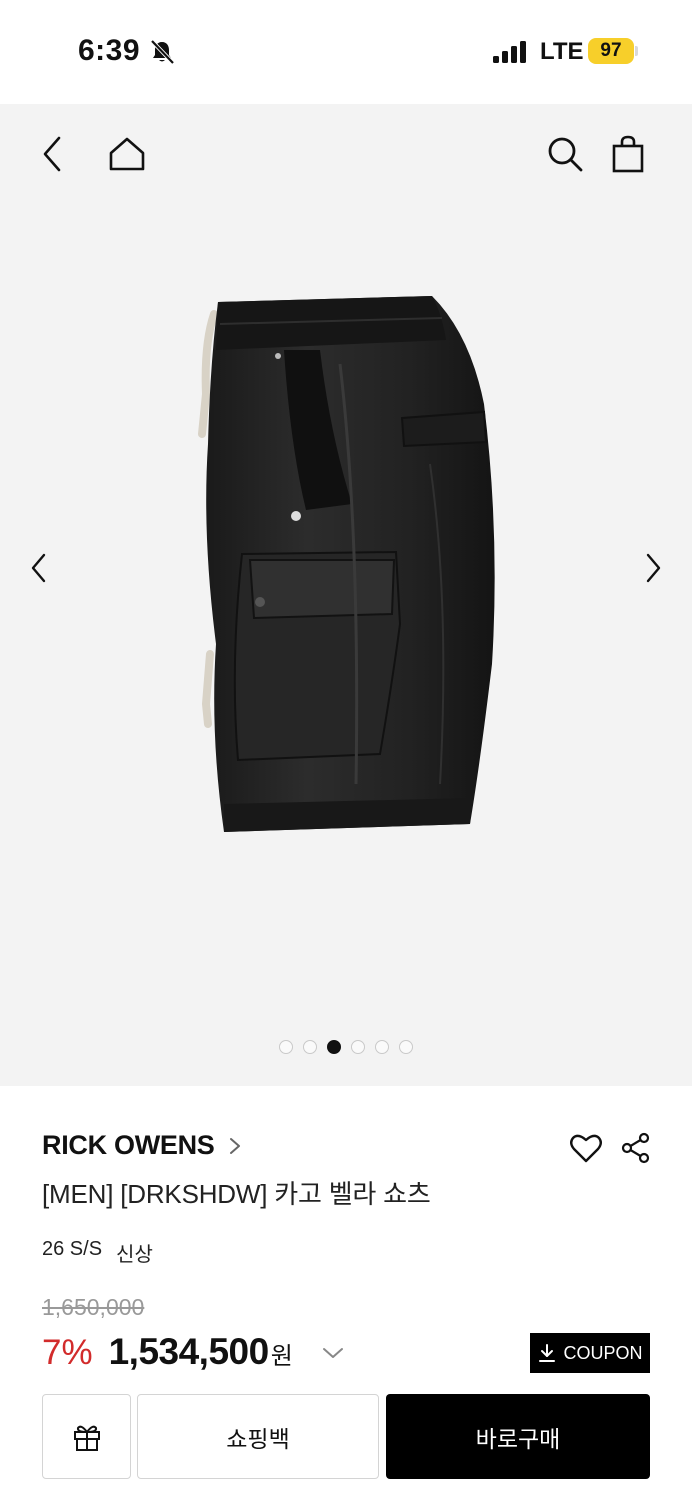  I want to click on battery-level: 97, so click(611, 51).